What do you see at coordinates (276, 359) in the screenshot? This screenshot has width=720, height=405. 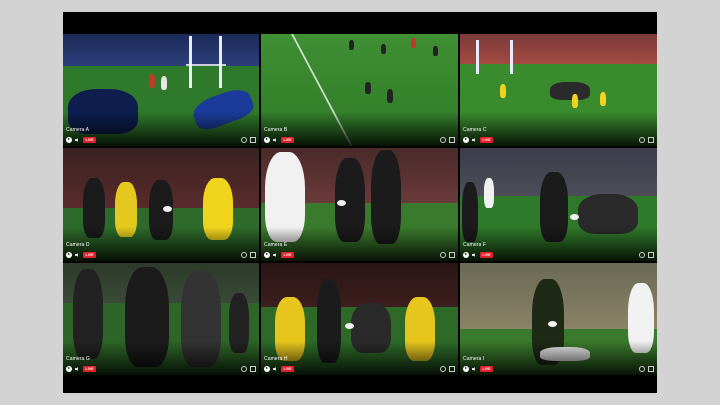 I see `camera-label: Camera H` at bounding box center [276, 359].